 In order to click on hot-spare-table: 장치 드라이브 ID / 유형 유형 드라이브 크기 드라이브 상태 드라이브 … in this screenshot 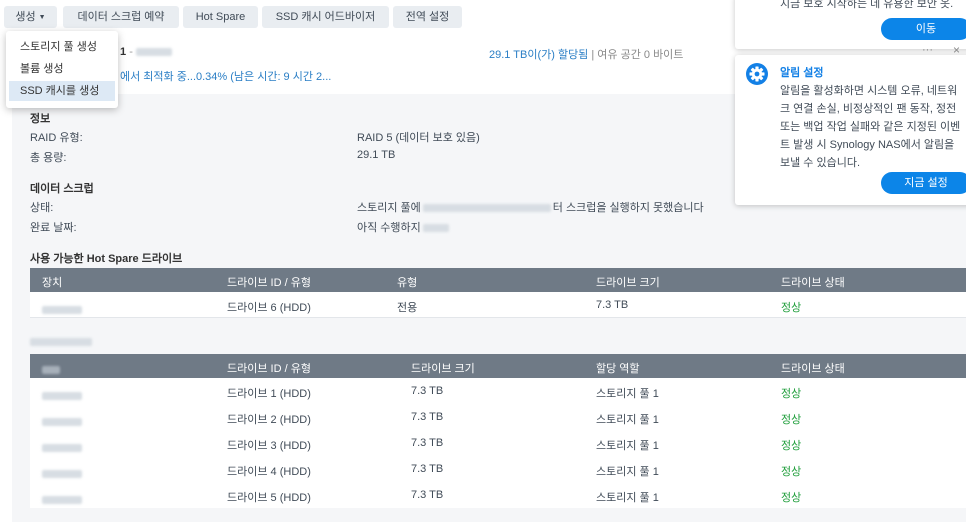, I will do `click(498, 293)`.